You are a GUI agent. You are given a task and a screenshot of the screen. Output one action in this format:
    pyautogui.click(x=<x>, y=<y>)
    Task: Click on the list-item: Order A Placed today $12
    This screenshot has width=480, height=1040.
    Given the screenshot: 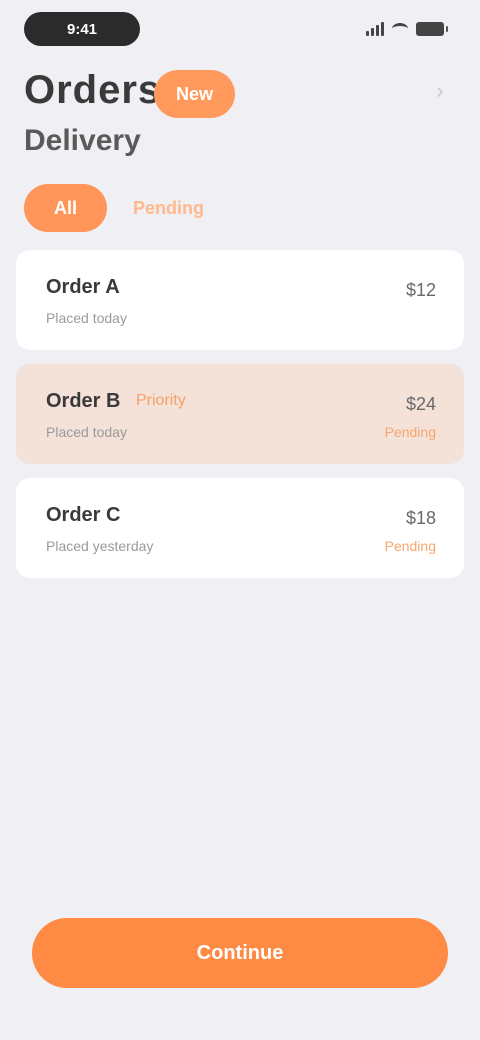 What is the action you would take?
    pyautogui.click(x=240, y=300)
    